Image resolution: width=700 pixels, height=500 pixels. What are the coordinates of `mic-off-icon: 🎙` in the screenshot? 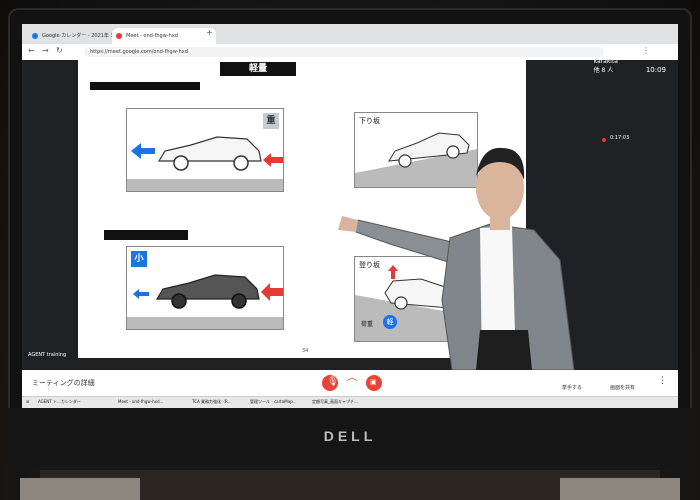 It's located at (333, 382).